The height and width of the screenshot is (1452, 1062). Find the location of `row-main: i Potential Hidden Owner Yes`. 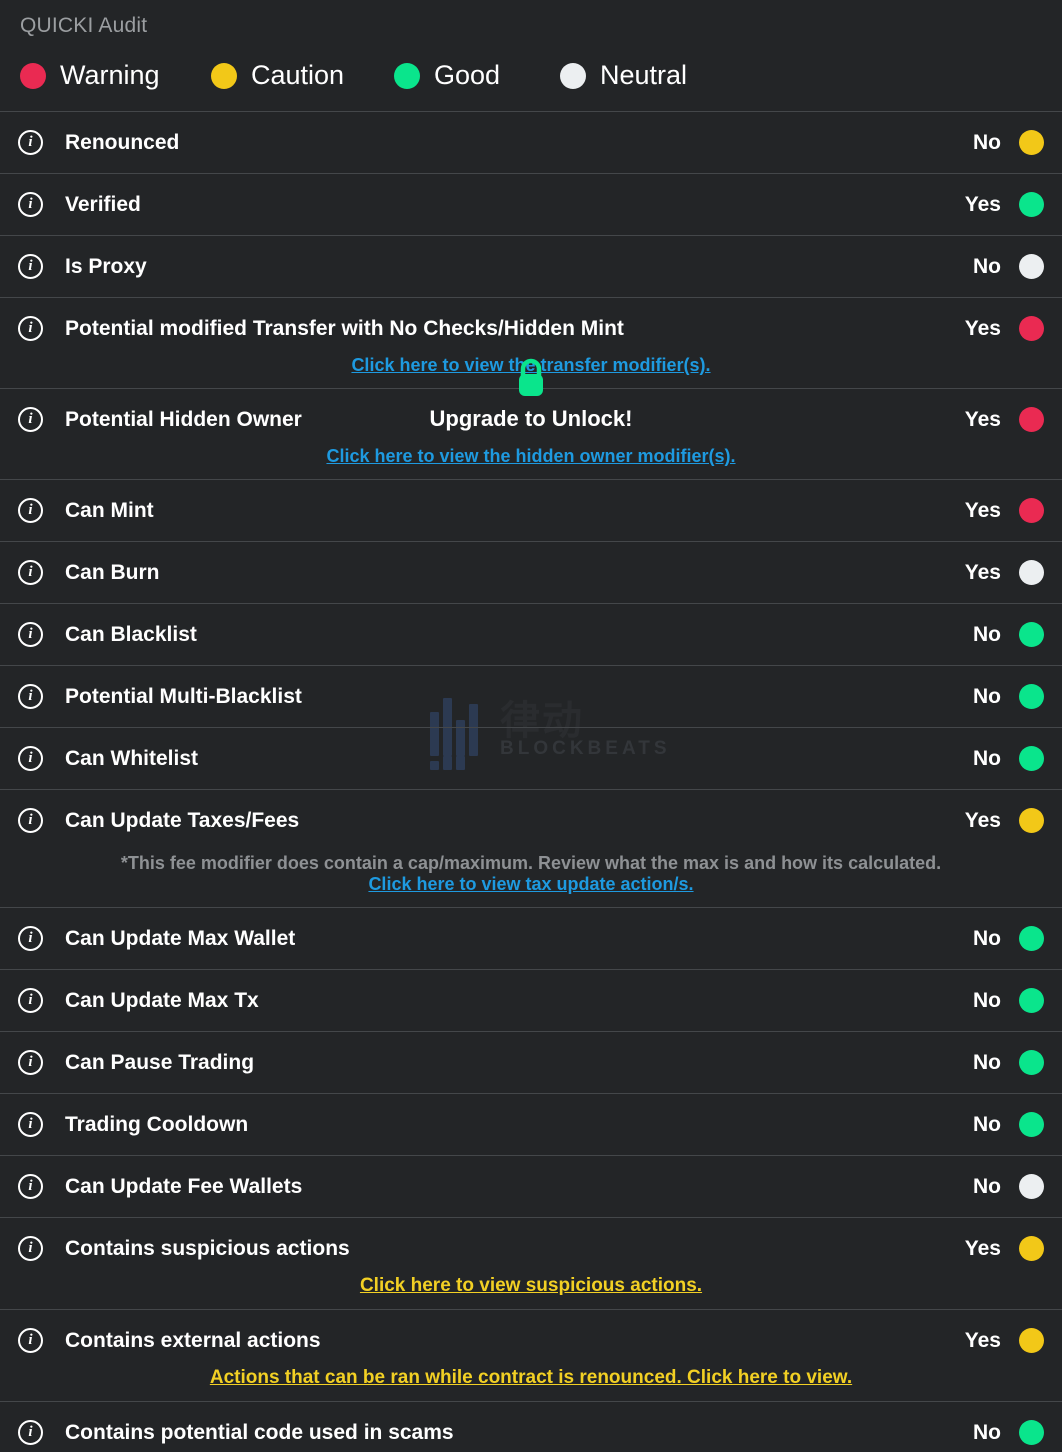

row-main: i Potential Hidden Owner Yes is located at coordinates (531, 419).